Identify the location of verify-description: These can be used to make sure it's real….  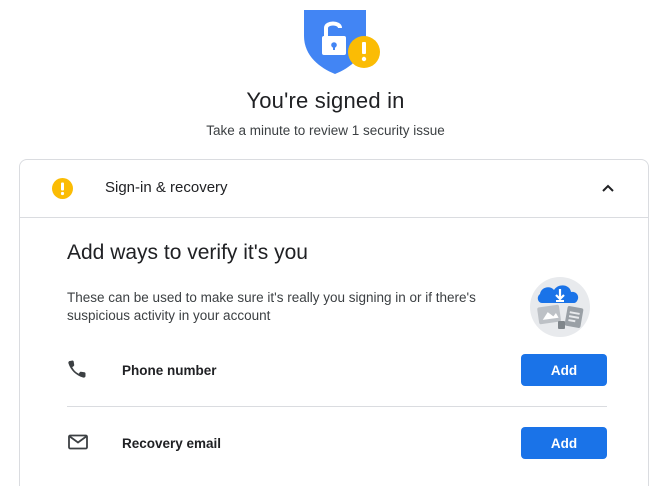
(271, 306).